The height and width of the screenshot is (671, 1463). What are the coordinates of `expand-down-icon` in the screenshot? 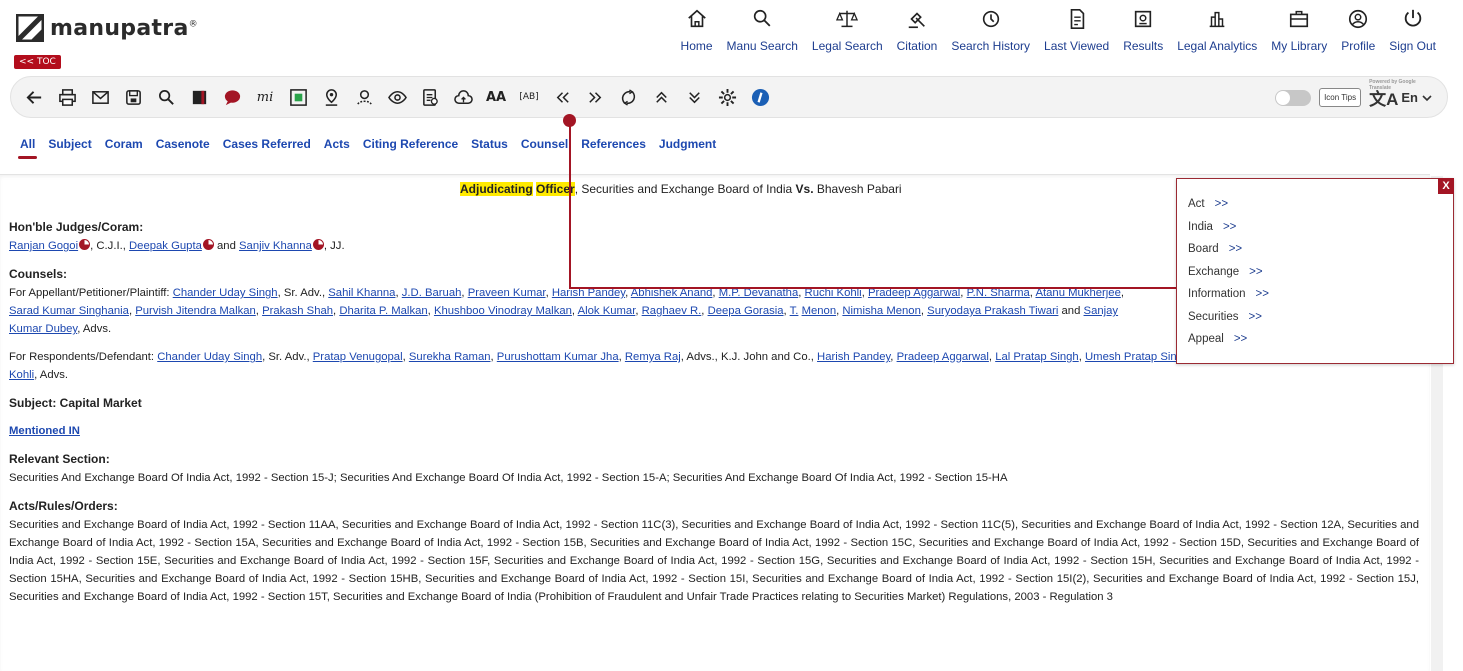 It's located at (694, 97).